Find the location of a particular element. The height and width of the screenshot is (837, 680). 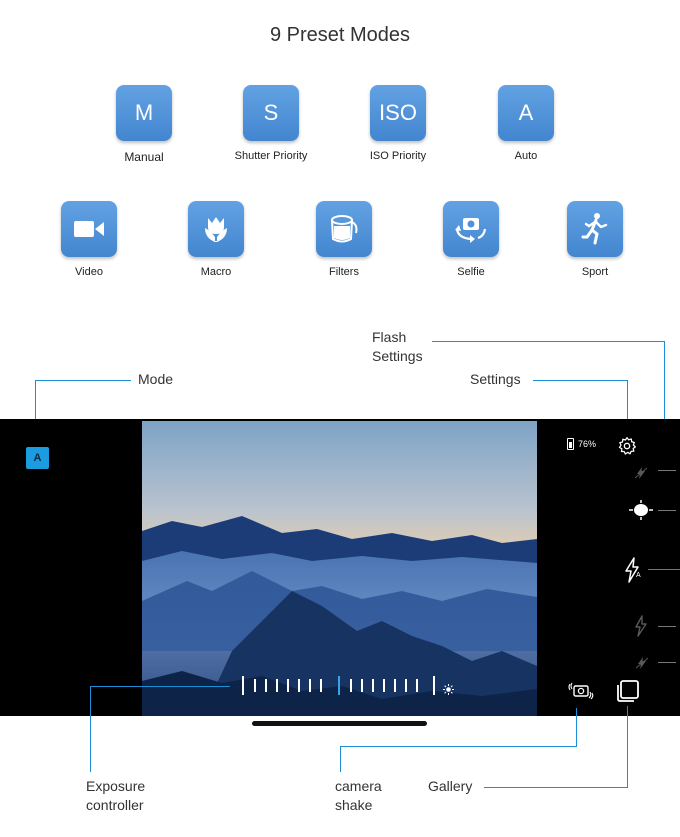

mode-shutter-tile: S is located at coordinates (271, 113).